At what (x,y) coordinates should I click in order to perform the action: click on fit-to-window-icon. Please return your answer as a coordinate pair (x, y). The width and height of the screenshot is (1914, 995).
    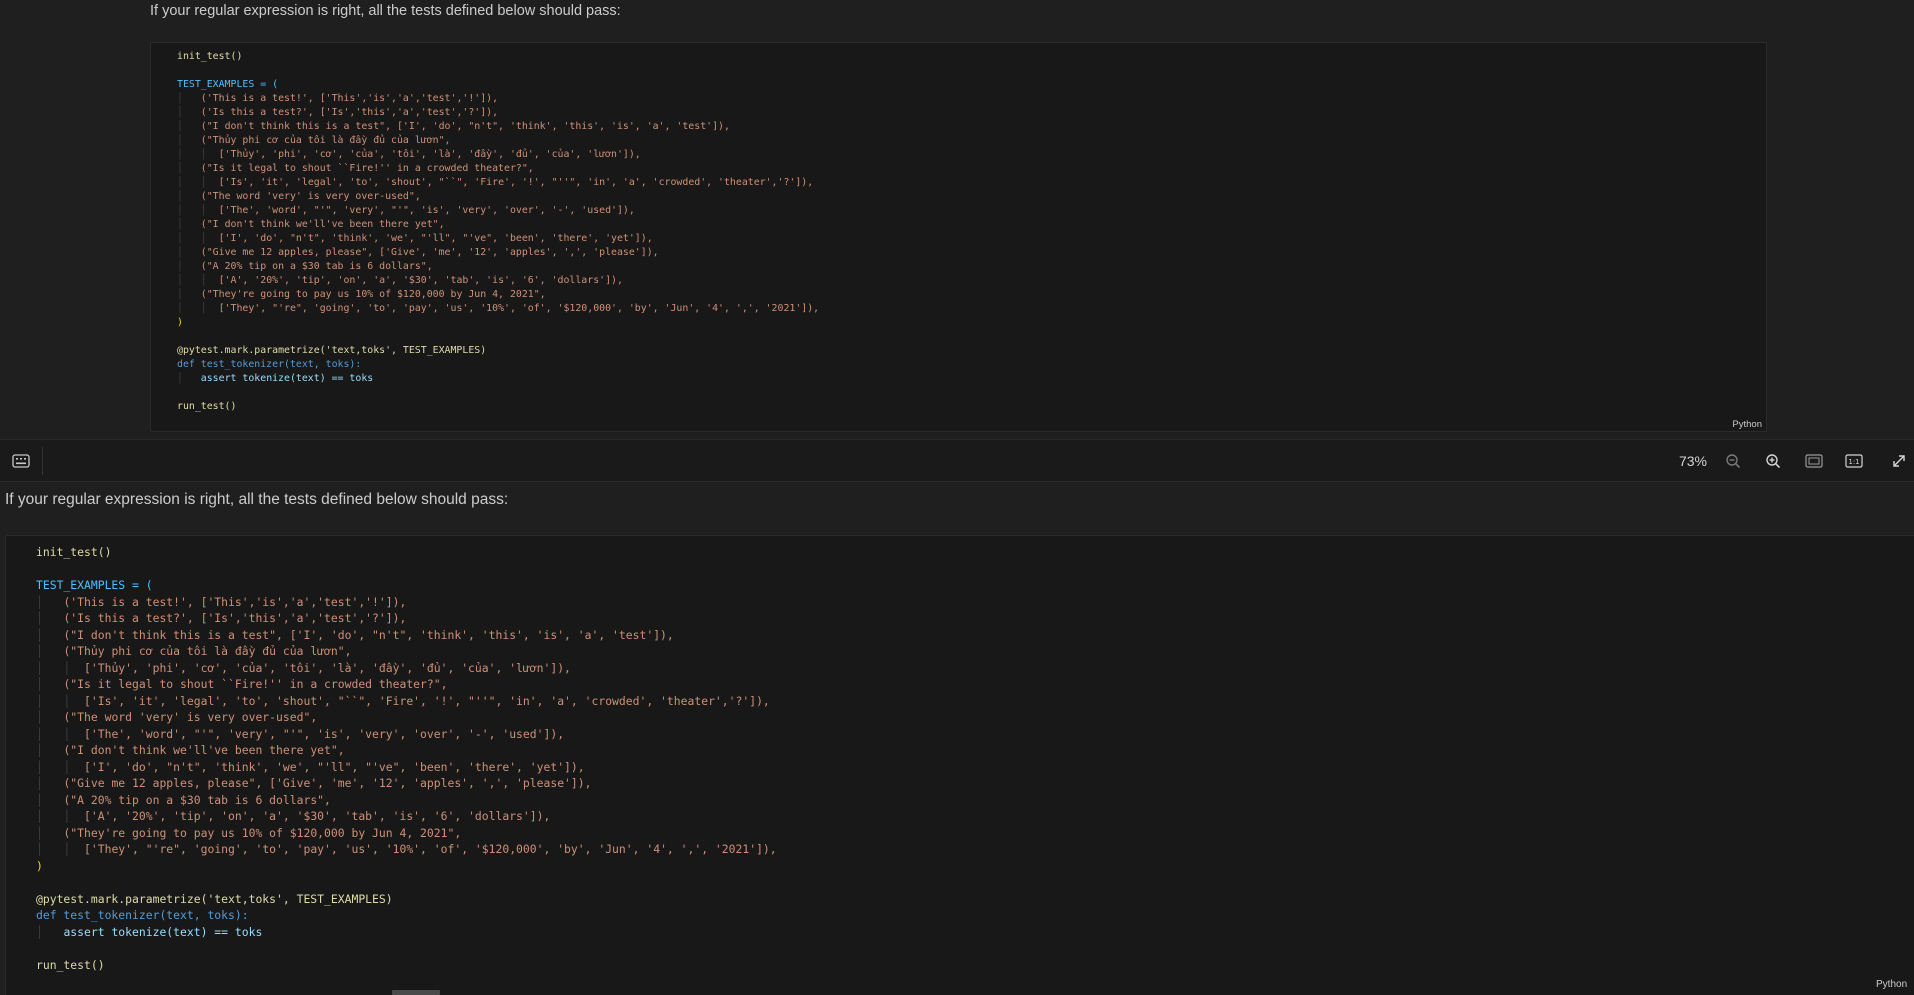
    Looking at the image, I should click on (1814, 461).